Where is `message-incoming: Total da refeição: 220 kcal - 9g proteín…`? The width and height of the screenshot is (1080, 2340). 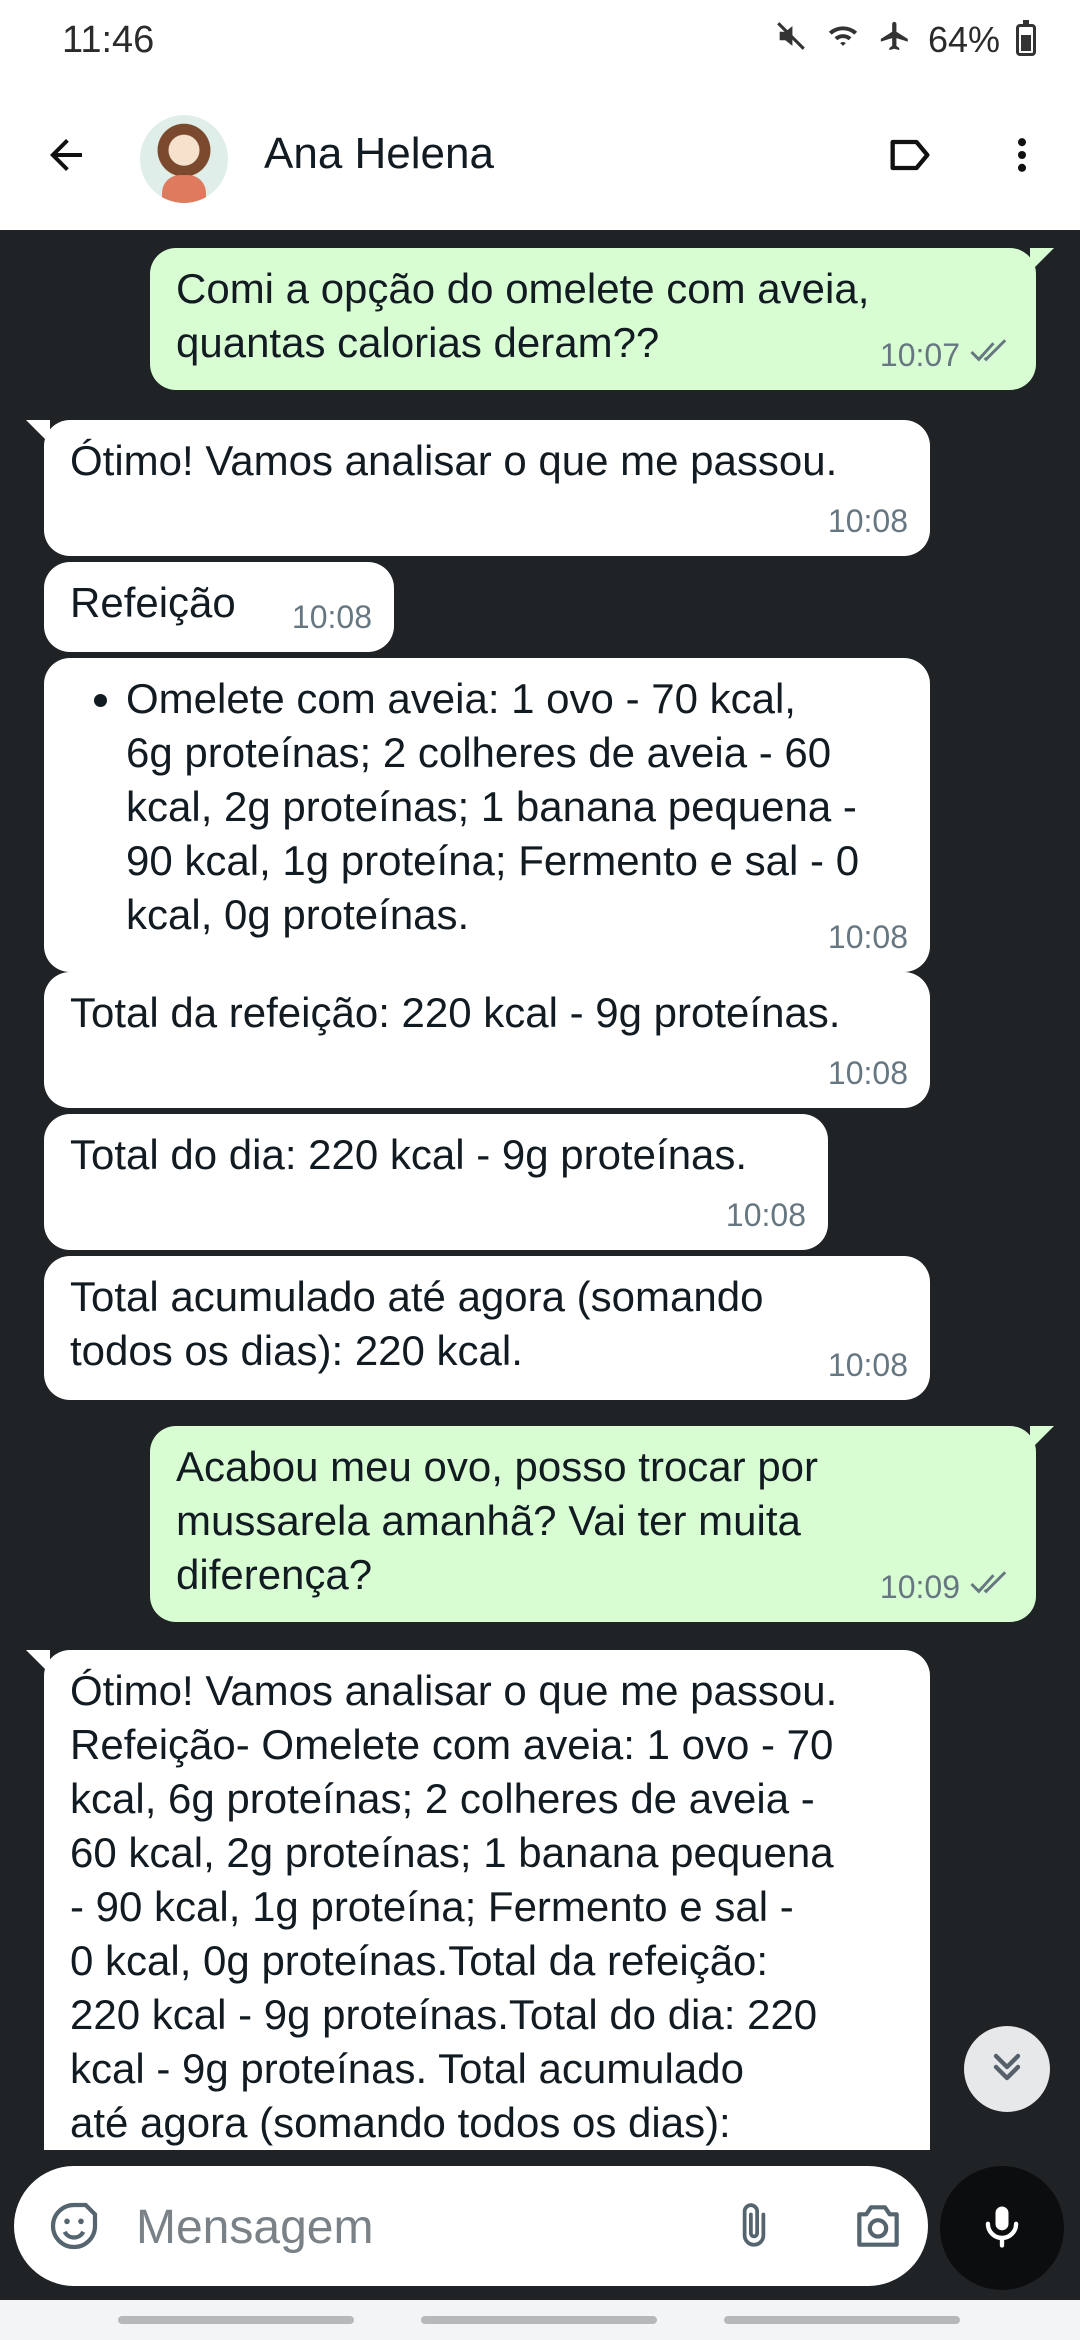 message-incoming: Total da refeição: 220 kcal - 9g proteín… is located at coordinates (487, 1040).